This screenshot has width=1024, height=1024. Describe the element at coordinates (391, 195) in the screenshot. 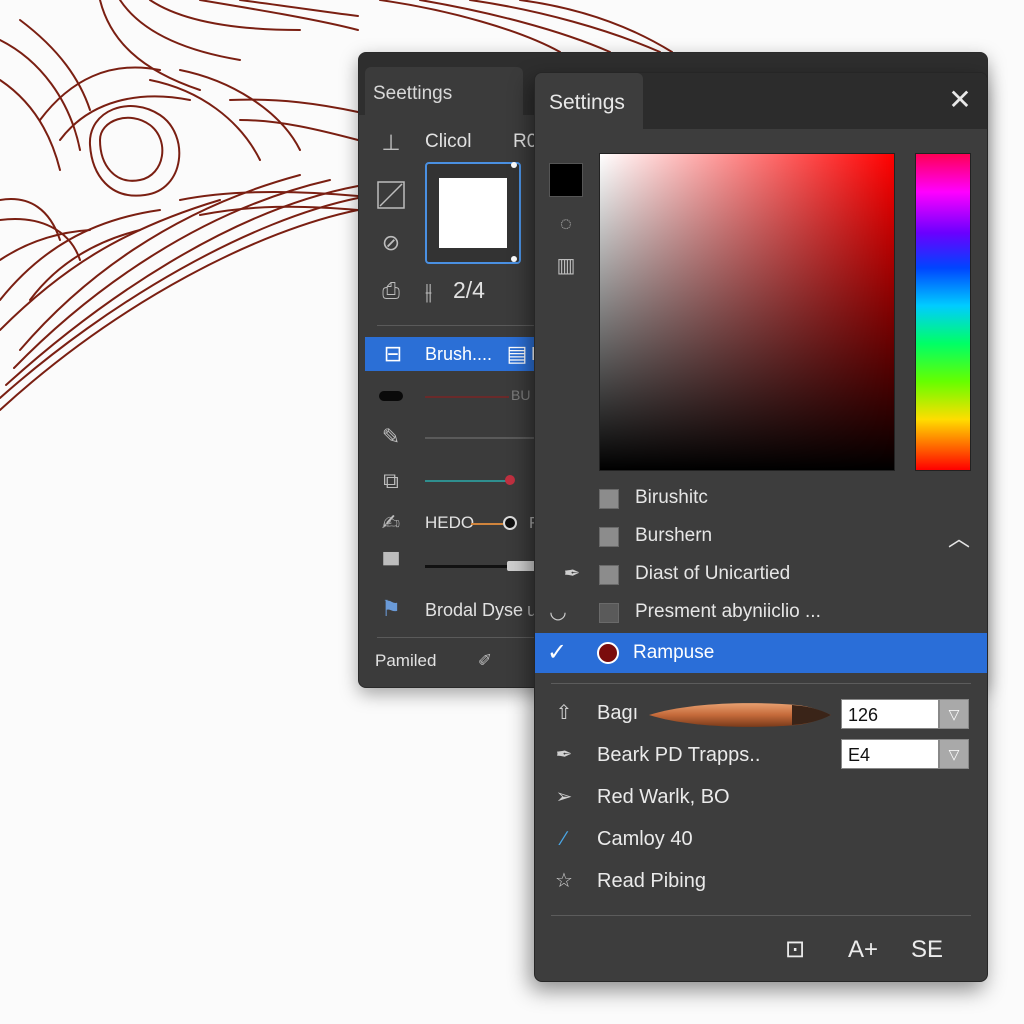

I see `diagonal-line-icon` at that location.